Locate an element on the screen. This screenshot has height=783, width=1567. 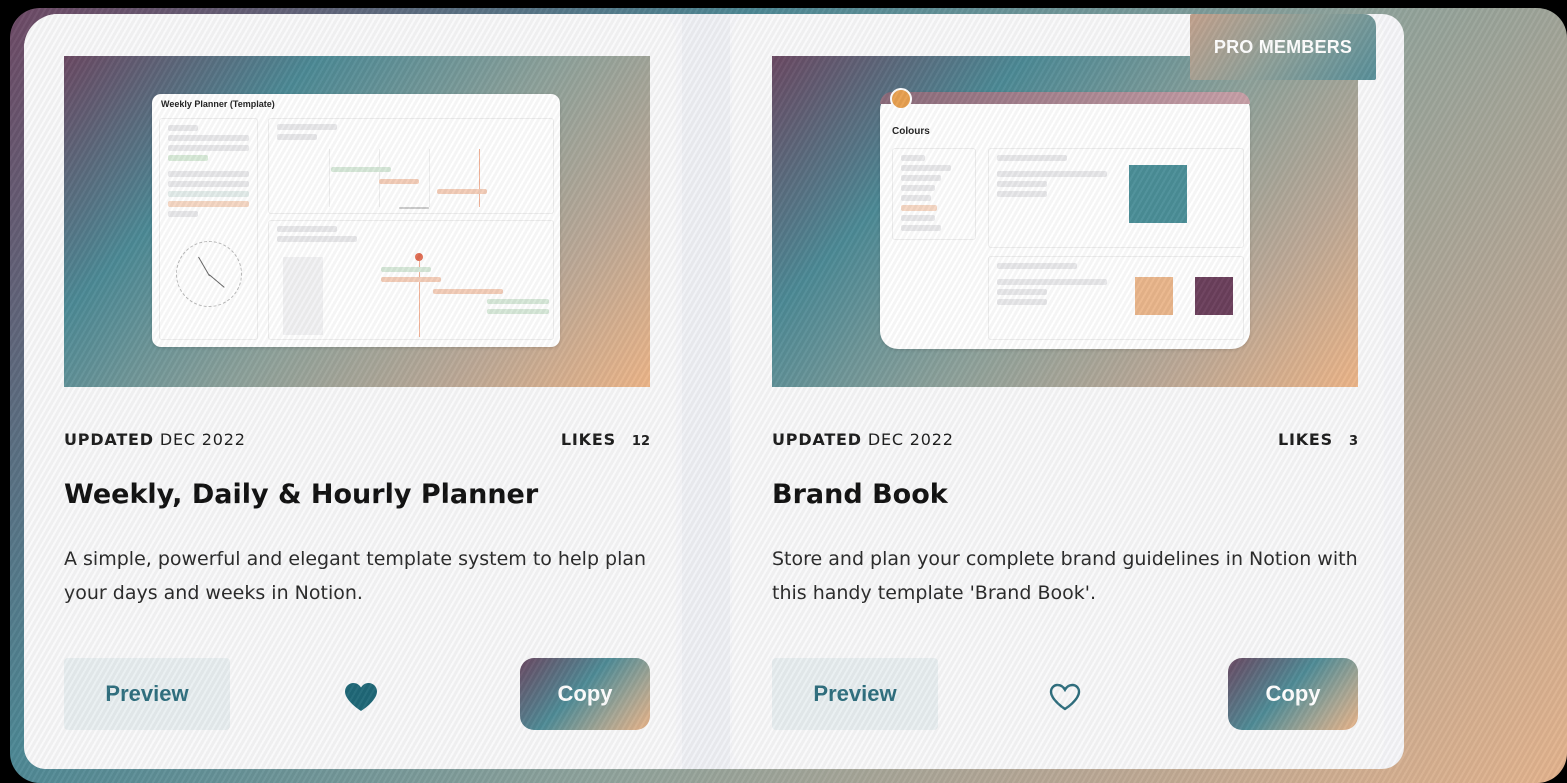
card-meta: UPDATED DEC 2022 LIKES 3 is located at coordinates (1065, 442).